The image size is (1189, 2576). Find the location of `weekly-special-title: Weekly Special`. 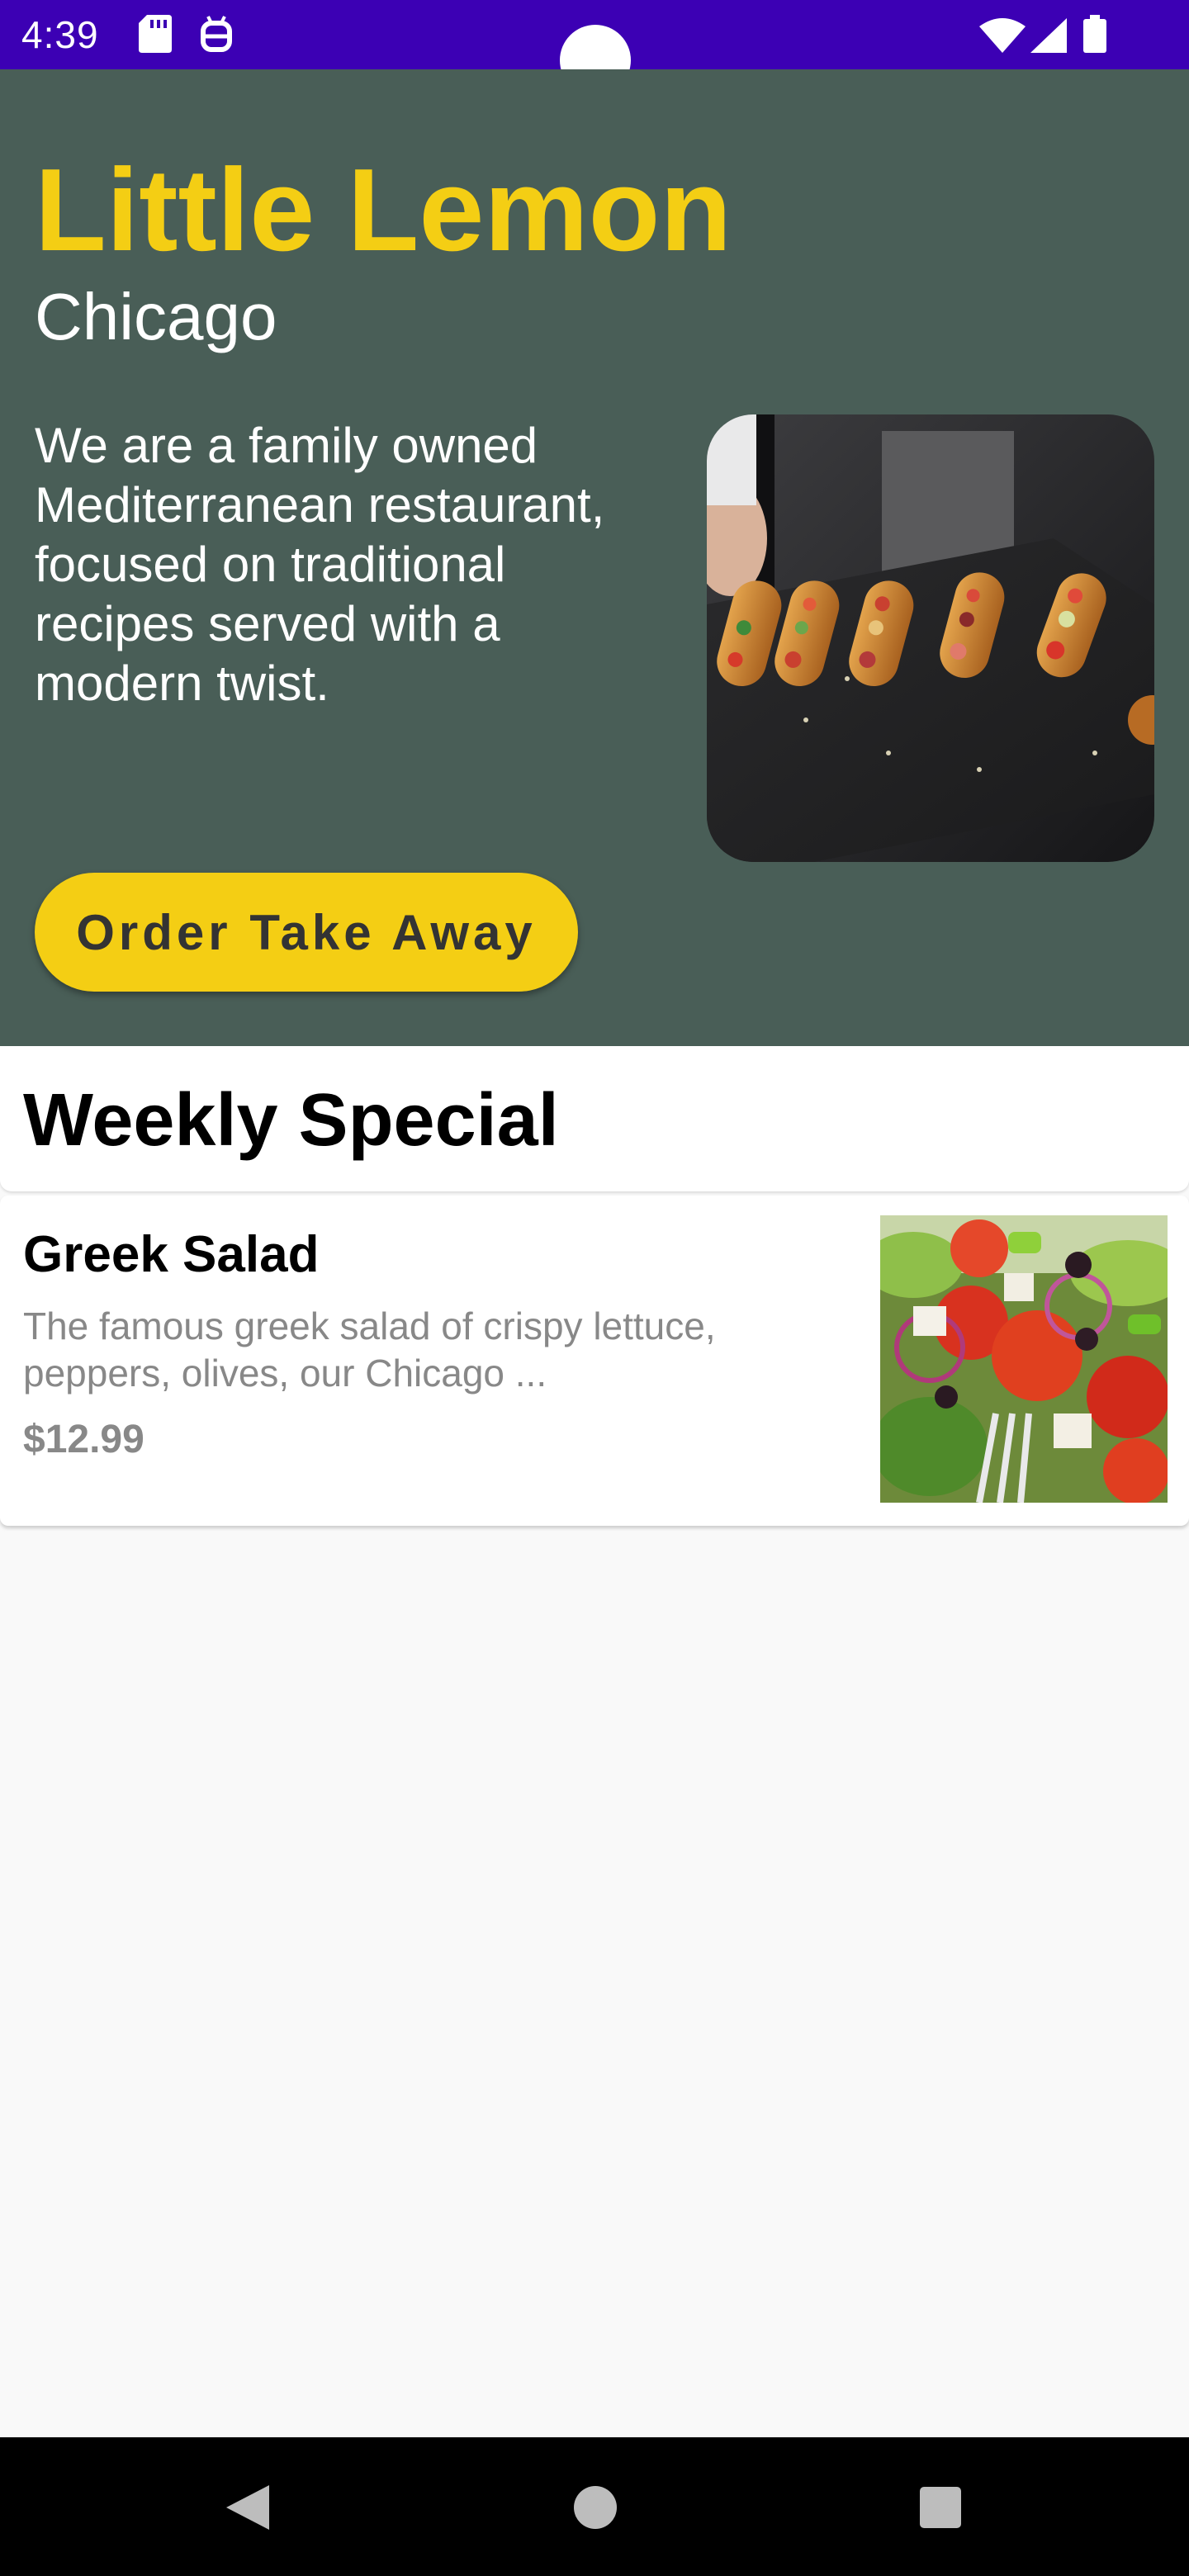

weekly-special-title: Weekly Special is located at coordinates (291, 1120).